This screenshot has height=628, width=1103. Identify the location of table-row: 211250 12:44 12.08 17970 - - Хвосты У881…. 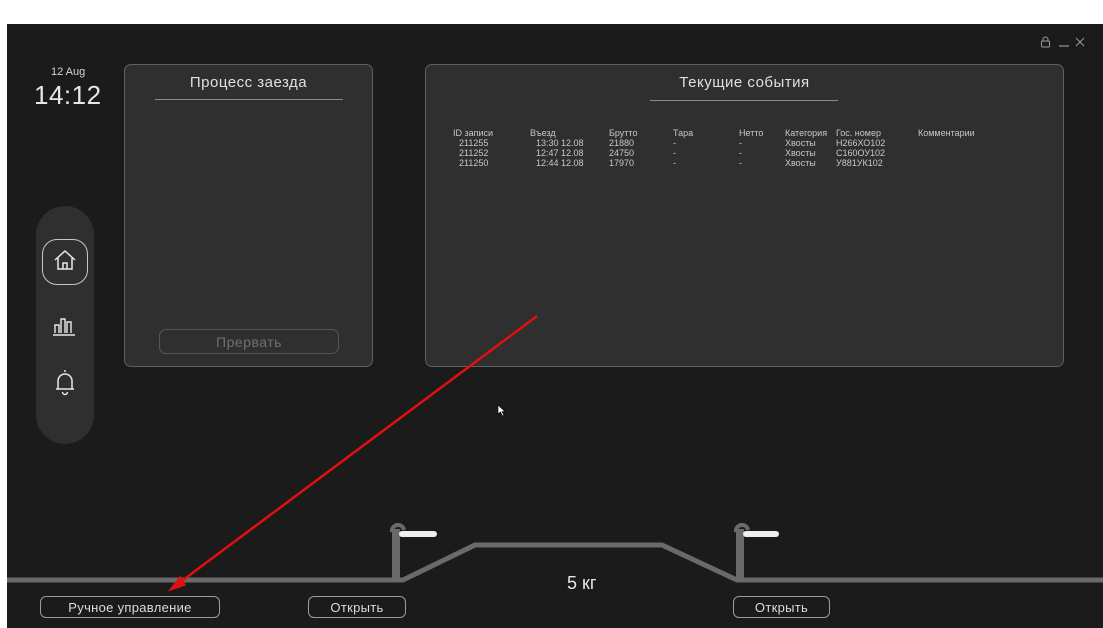
(725, 163).